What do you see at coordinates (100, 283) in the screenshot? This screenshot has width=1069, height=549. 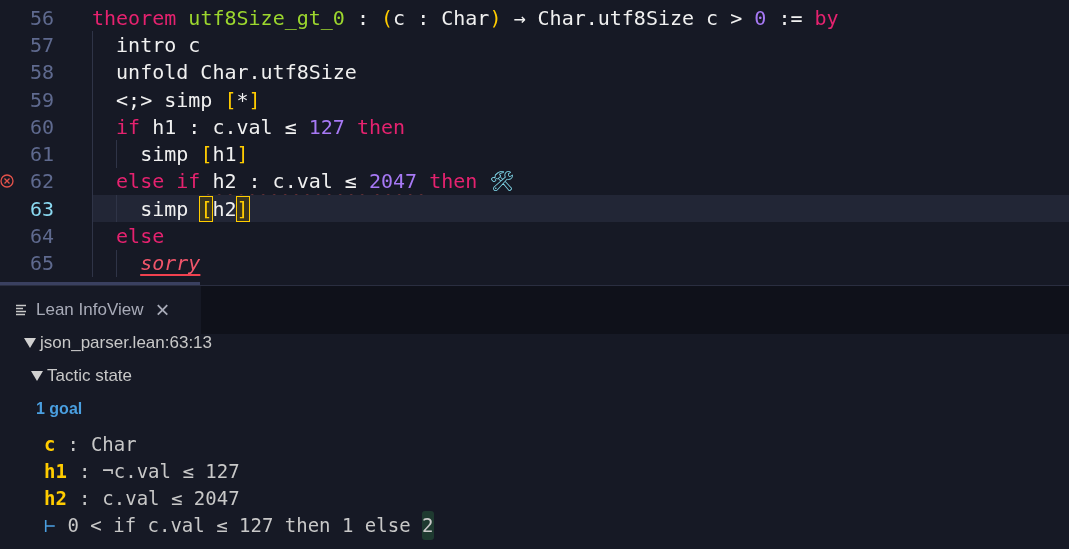 I see `scrollbar` at bounding box center [100, 283].